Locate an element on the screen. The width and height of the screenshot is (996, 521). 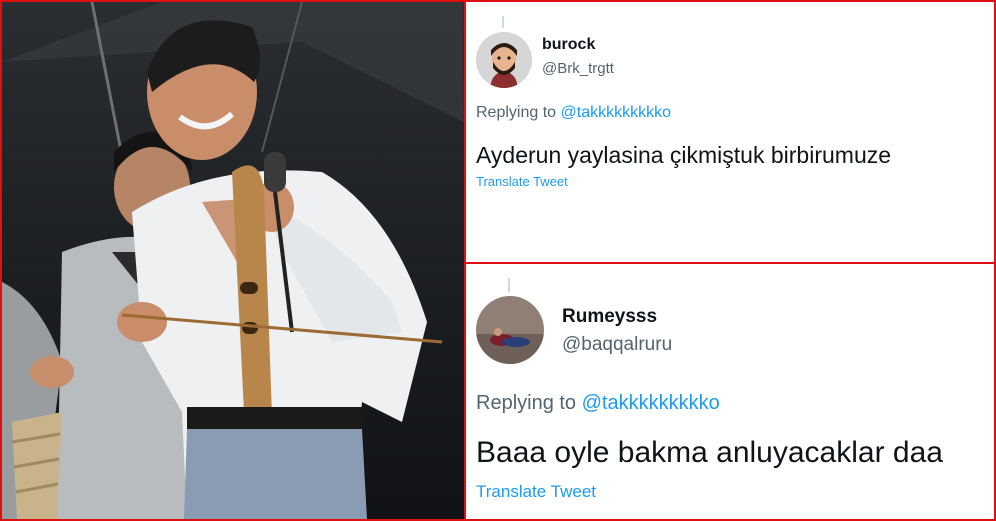
user-handle: @Brk_trgtt is located at coordinates (578, 68).